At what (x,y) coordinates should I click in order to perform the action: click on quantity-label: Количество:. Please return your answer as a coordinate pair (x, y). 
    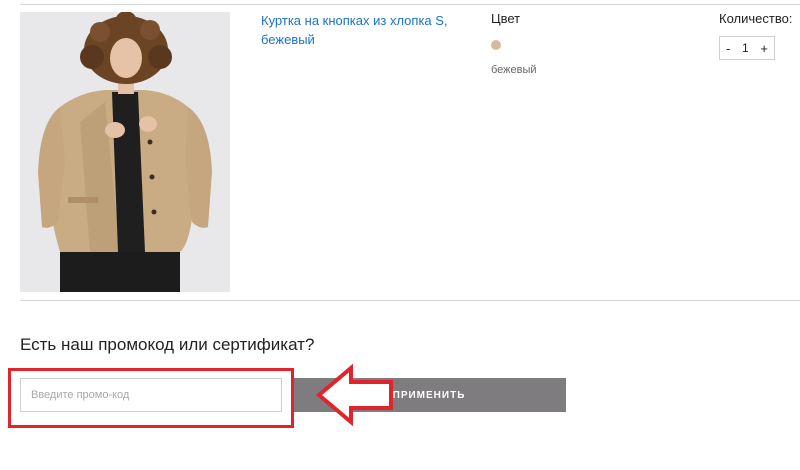
    Looking at the image, I should click on (756, 18).